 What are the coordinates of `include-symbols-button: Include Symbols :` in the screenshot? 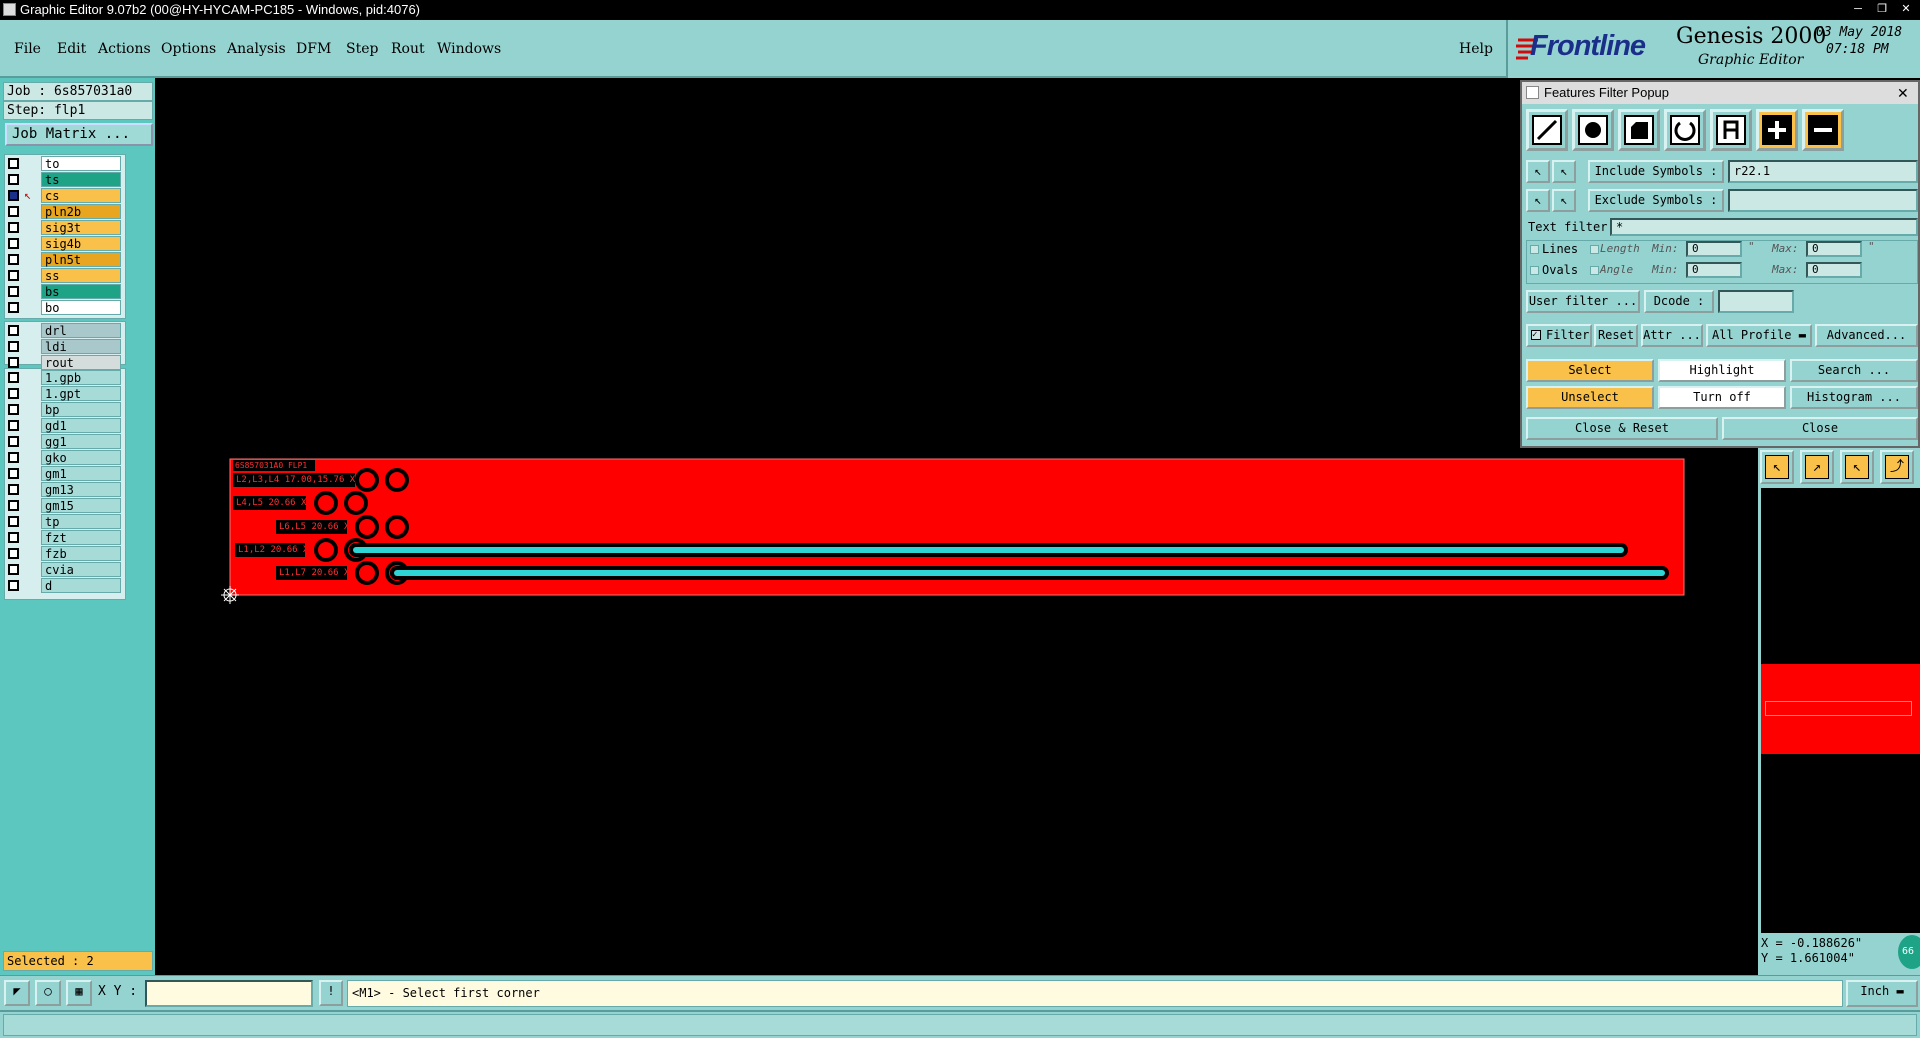 It's located at (1656, 171).